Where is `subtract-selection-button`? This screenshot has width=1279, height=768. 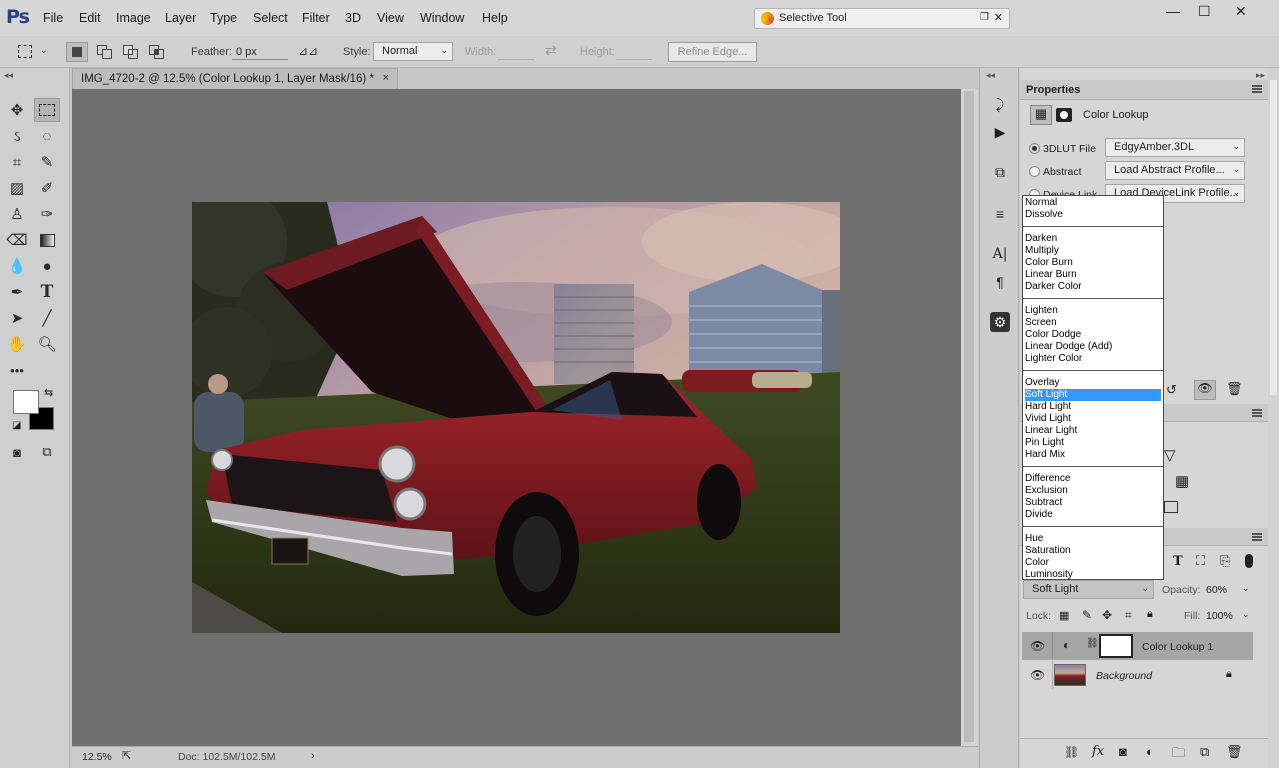 subtract-selection-button is located at coordinates (131, 52).